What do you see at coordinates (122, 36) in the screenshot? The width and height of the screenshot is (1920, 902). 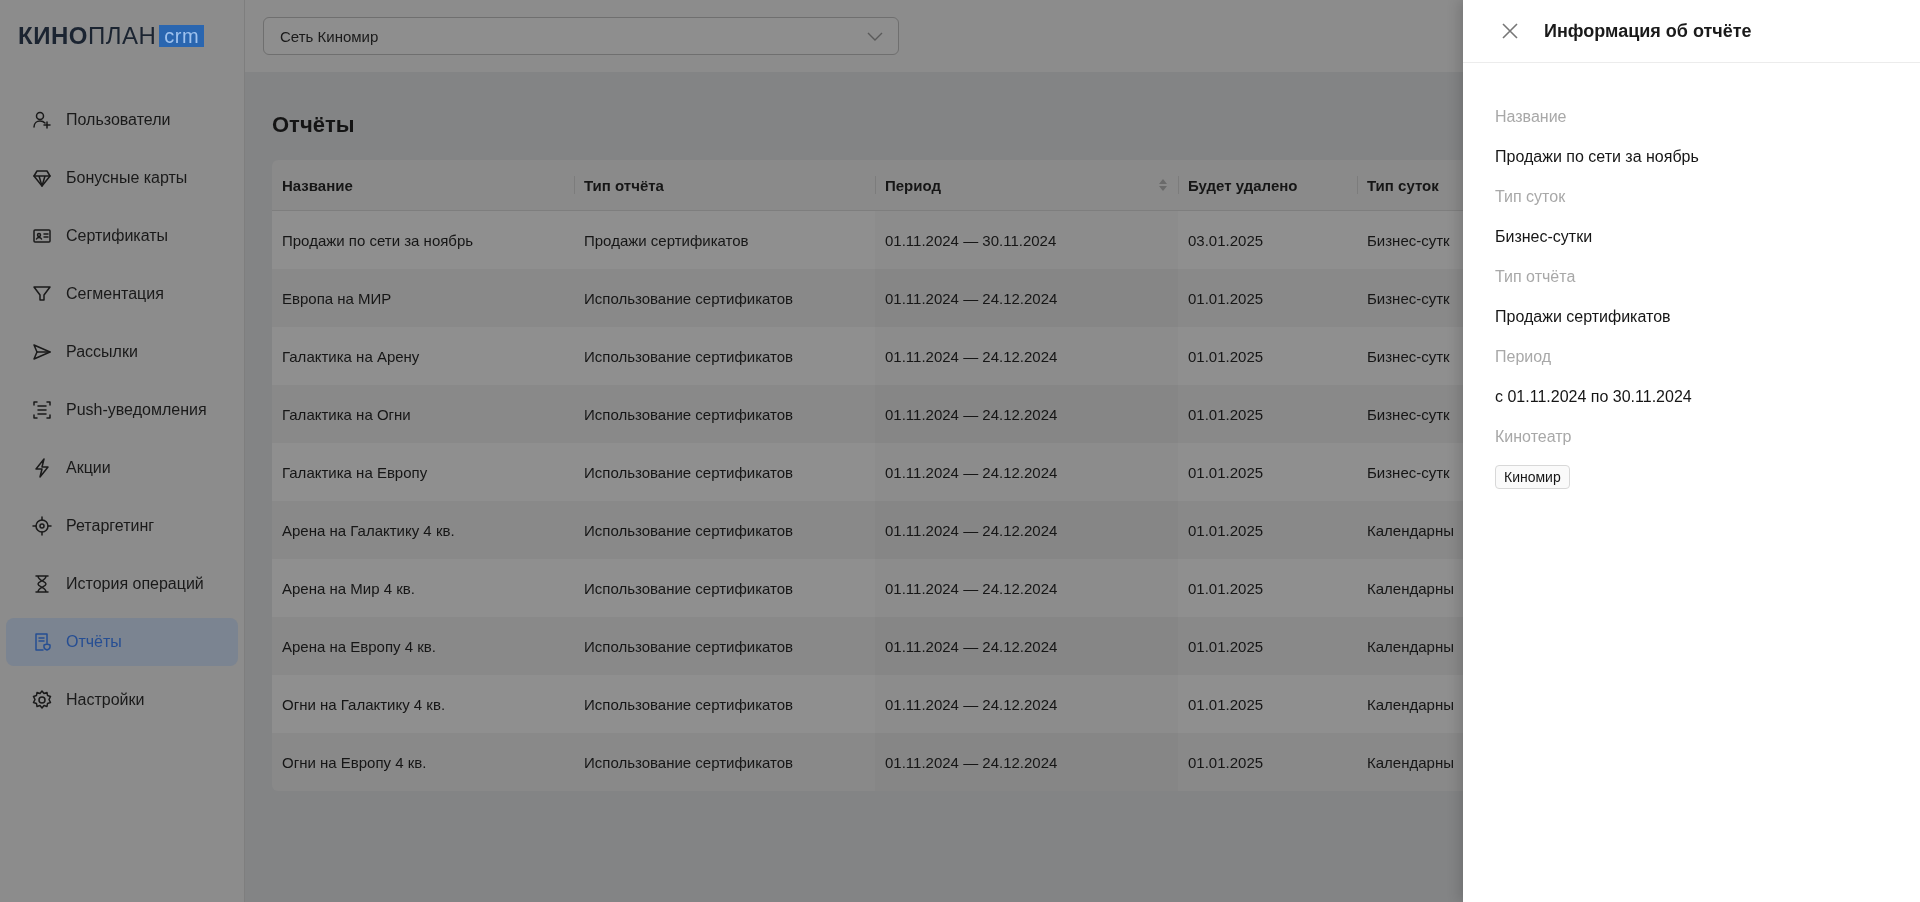 I see `logo: КИНОПЛАН crm` at bounding box center [122, 36].